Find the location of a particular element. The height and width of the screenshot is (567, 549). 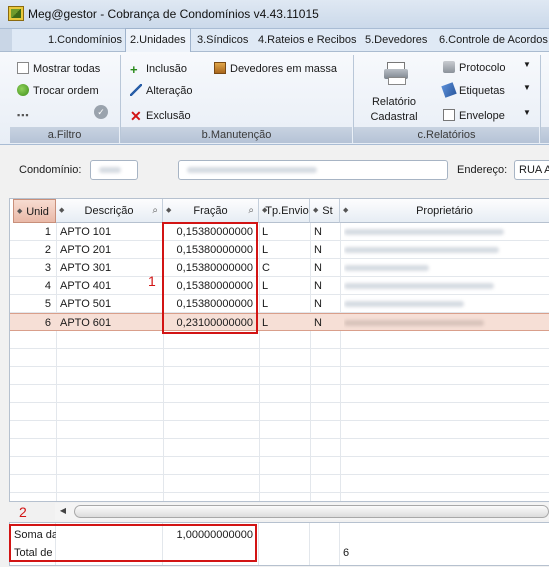

table-row-selected: 6 APTO 601 0,23100000000 L N is located at coordinates (279, 322).